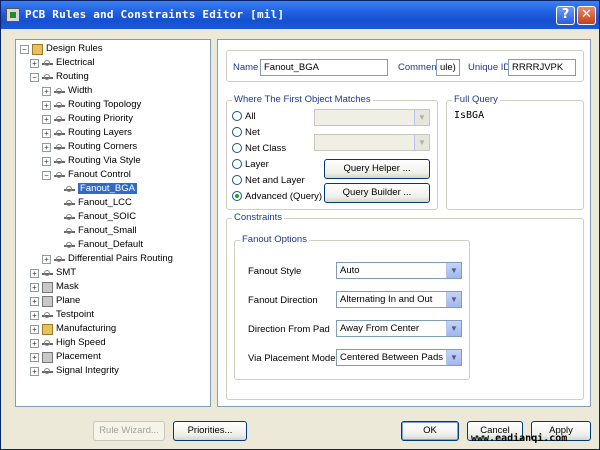  Describe the element at coordinates (53, 273) in the screenshot. I see `tree-item-smt: + SMT` at that location.